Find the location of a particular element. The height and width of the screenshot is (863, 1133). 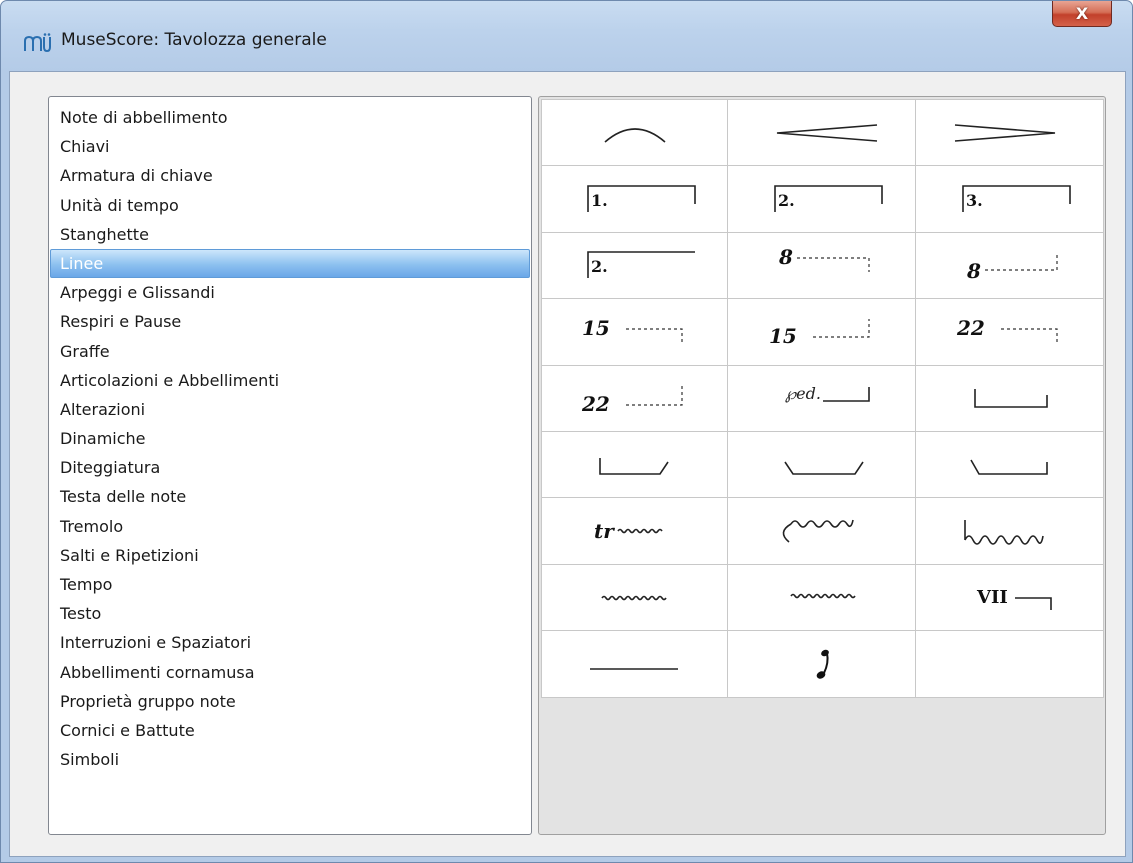

ottava-8vb-icon: 8 is located at coordinates (1012, 268).